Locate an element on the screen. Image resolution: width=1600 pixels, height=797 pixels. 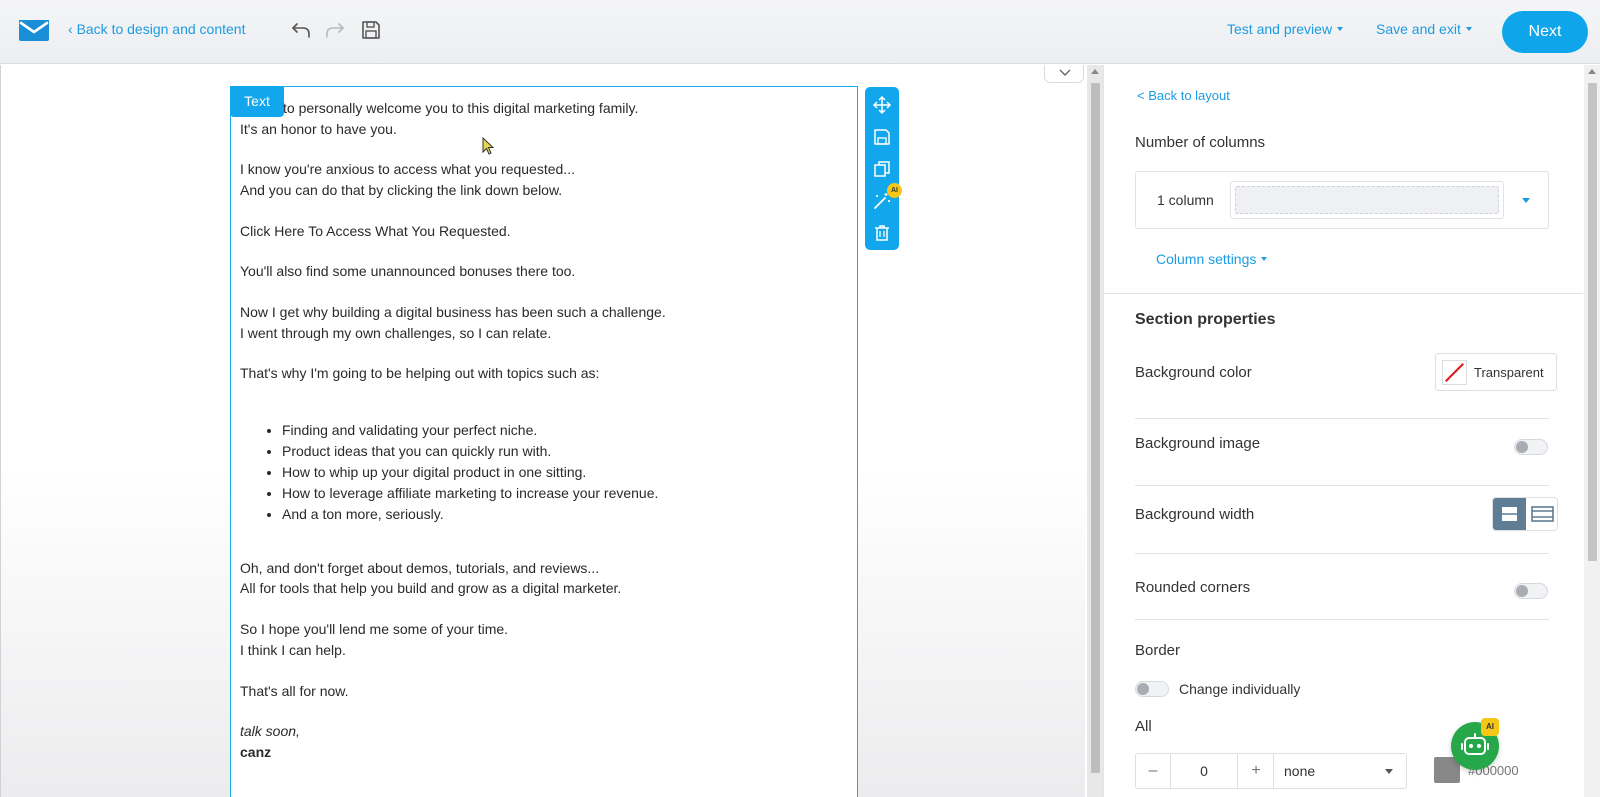
save-icon is located at coordinates (371, 30).